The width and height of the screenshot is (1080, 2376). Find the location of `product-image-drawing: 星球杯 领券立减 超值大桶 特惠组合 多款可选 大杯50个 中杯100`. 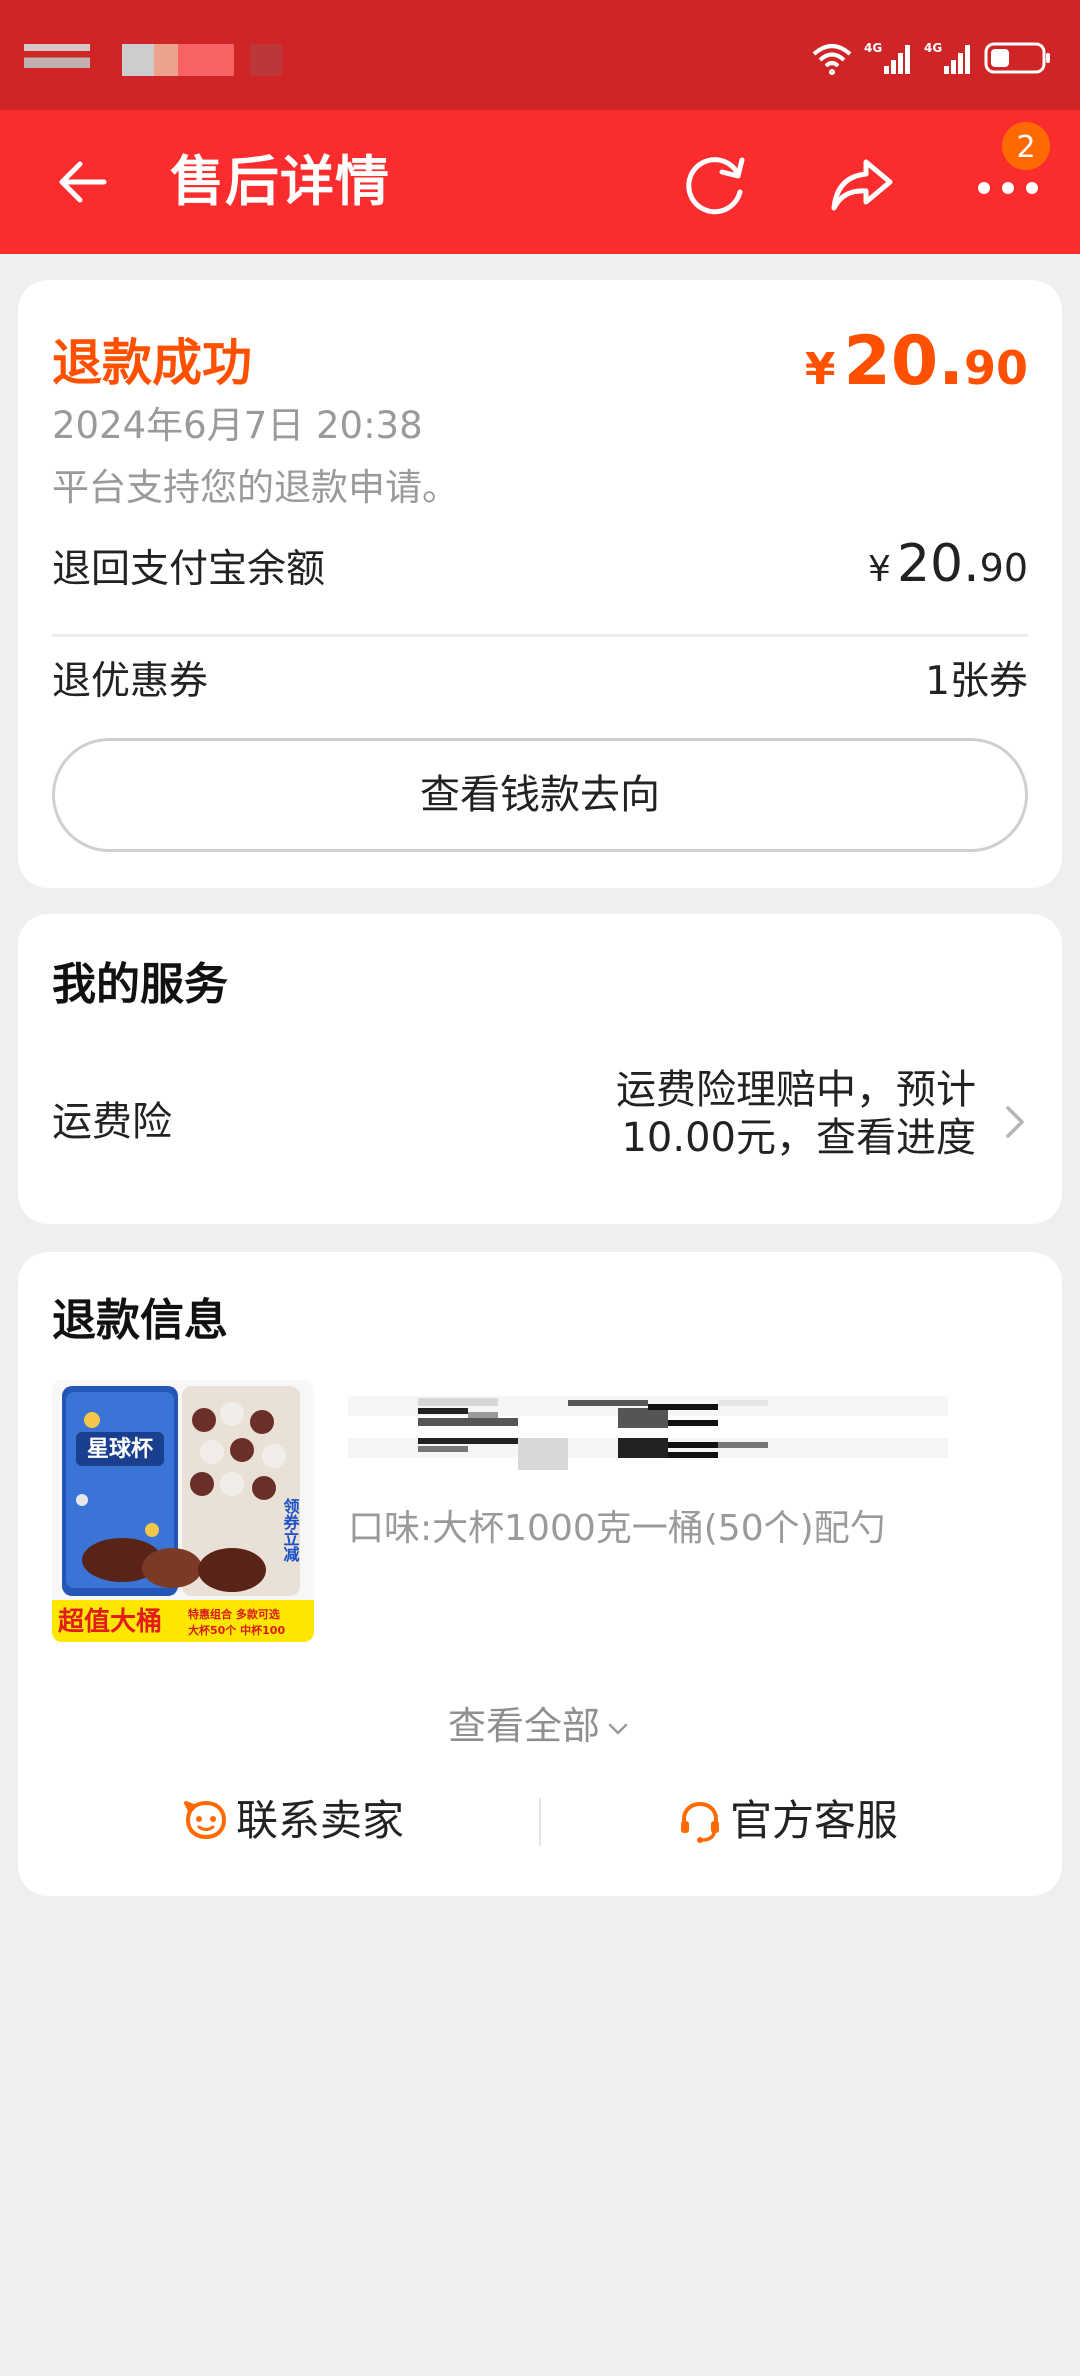

product-image-drawing: 星球杯 领券立减 超值大桶 特惠组合 多款可选 大杯50个 中杯100 is located at coordinates (183, 1511).